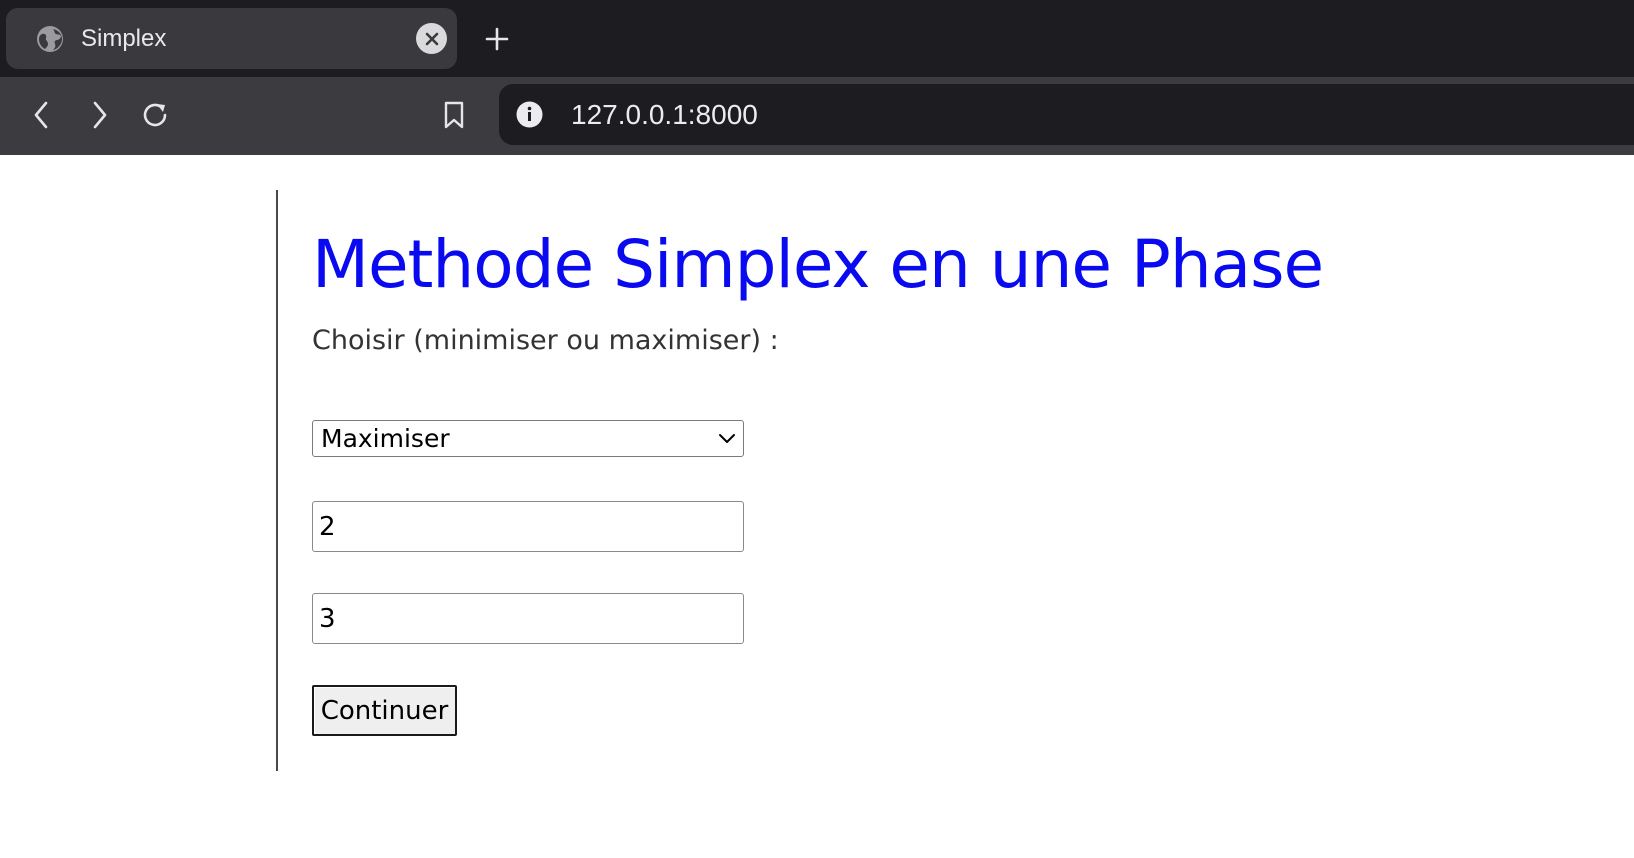 The width and height of the screenshot is (1634, 858). I want to click on objective-select: Maximiser, so click(528, 438).